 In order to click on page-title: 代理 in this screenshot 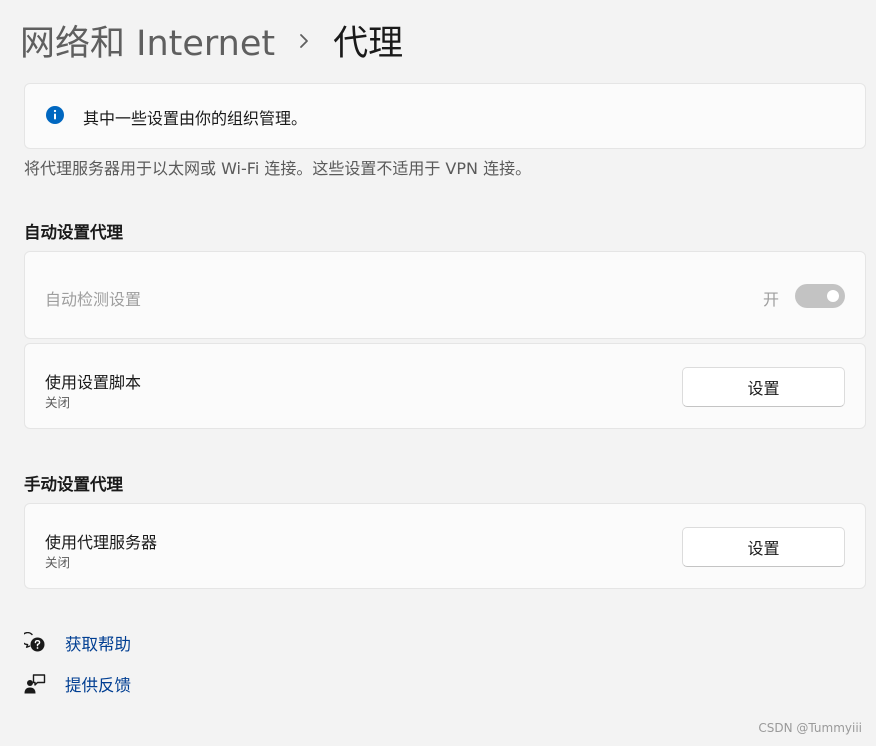, I will do `click(368, 43)`.